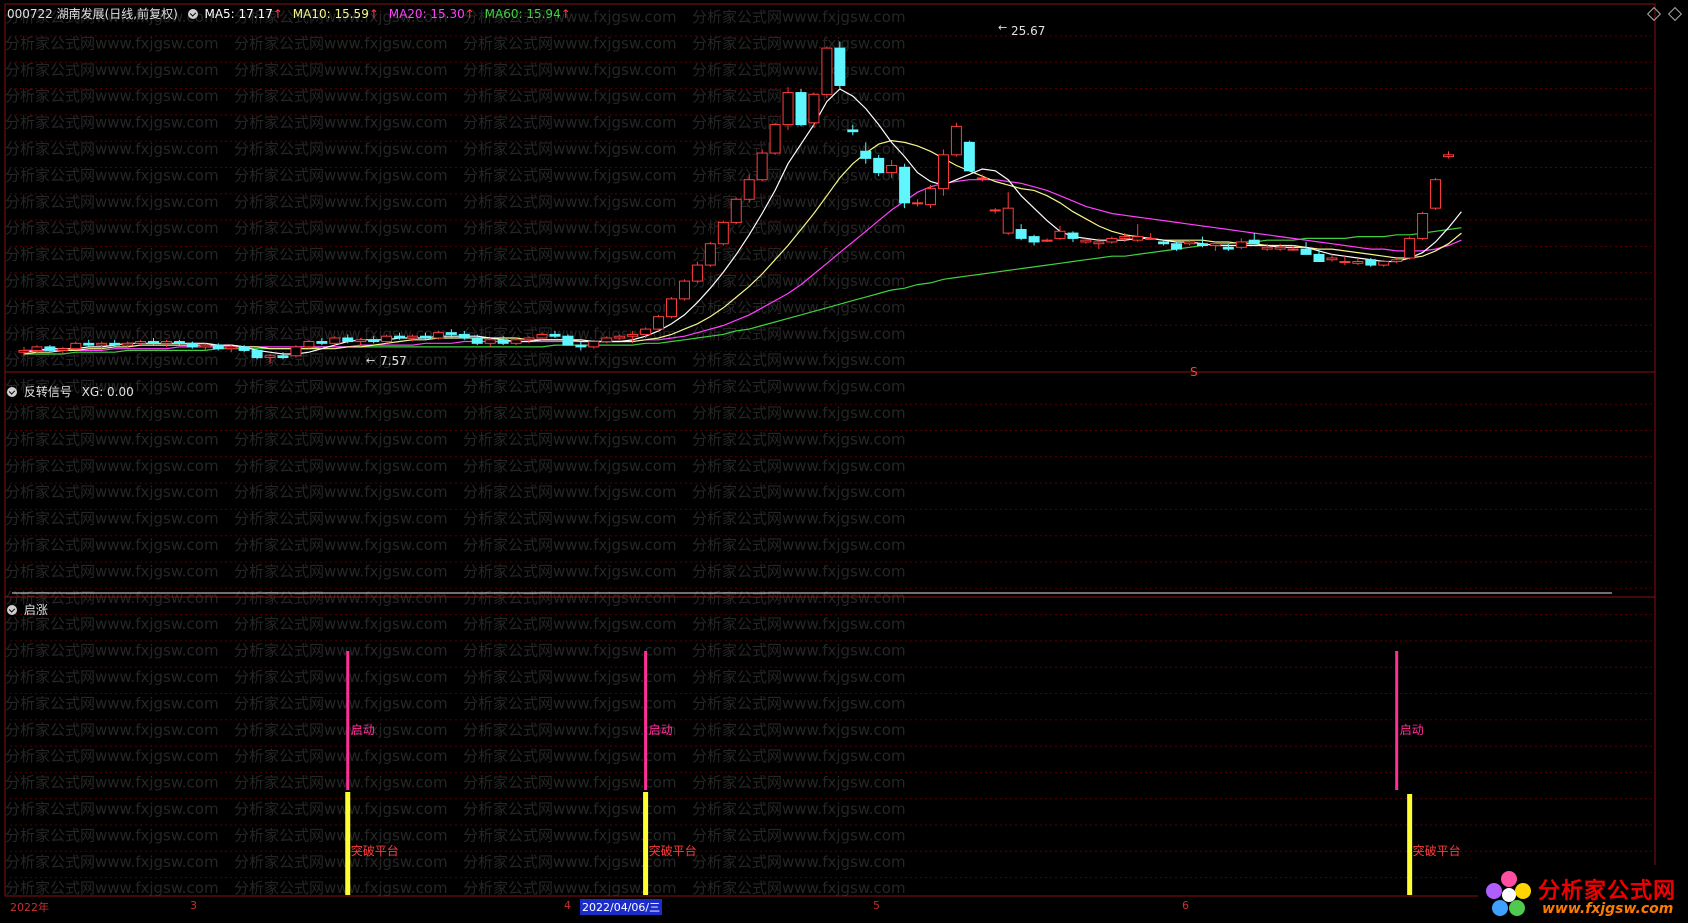 The height and width of the screenshot is (923, 1688). Describe the element at coordinates (12, 610) in the screenshot. I see `rise-pane-toggle-icon` at that location.